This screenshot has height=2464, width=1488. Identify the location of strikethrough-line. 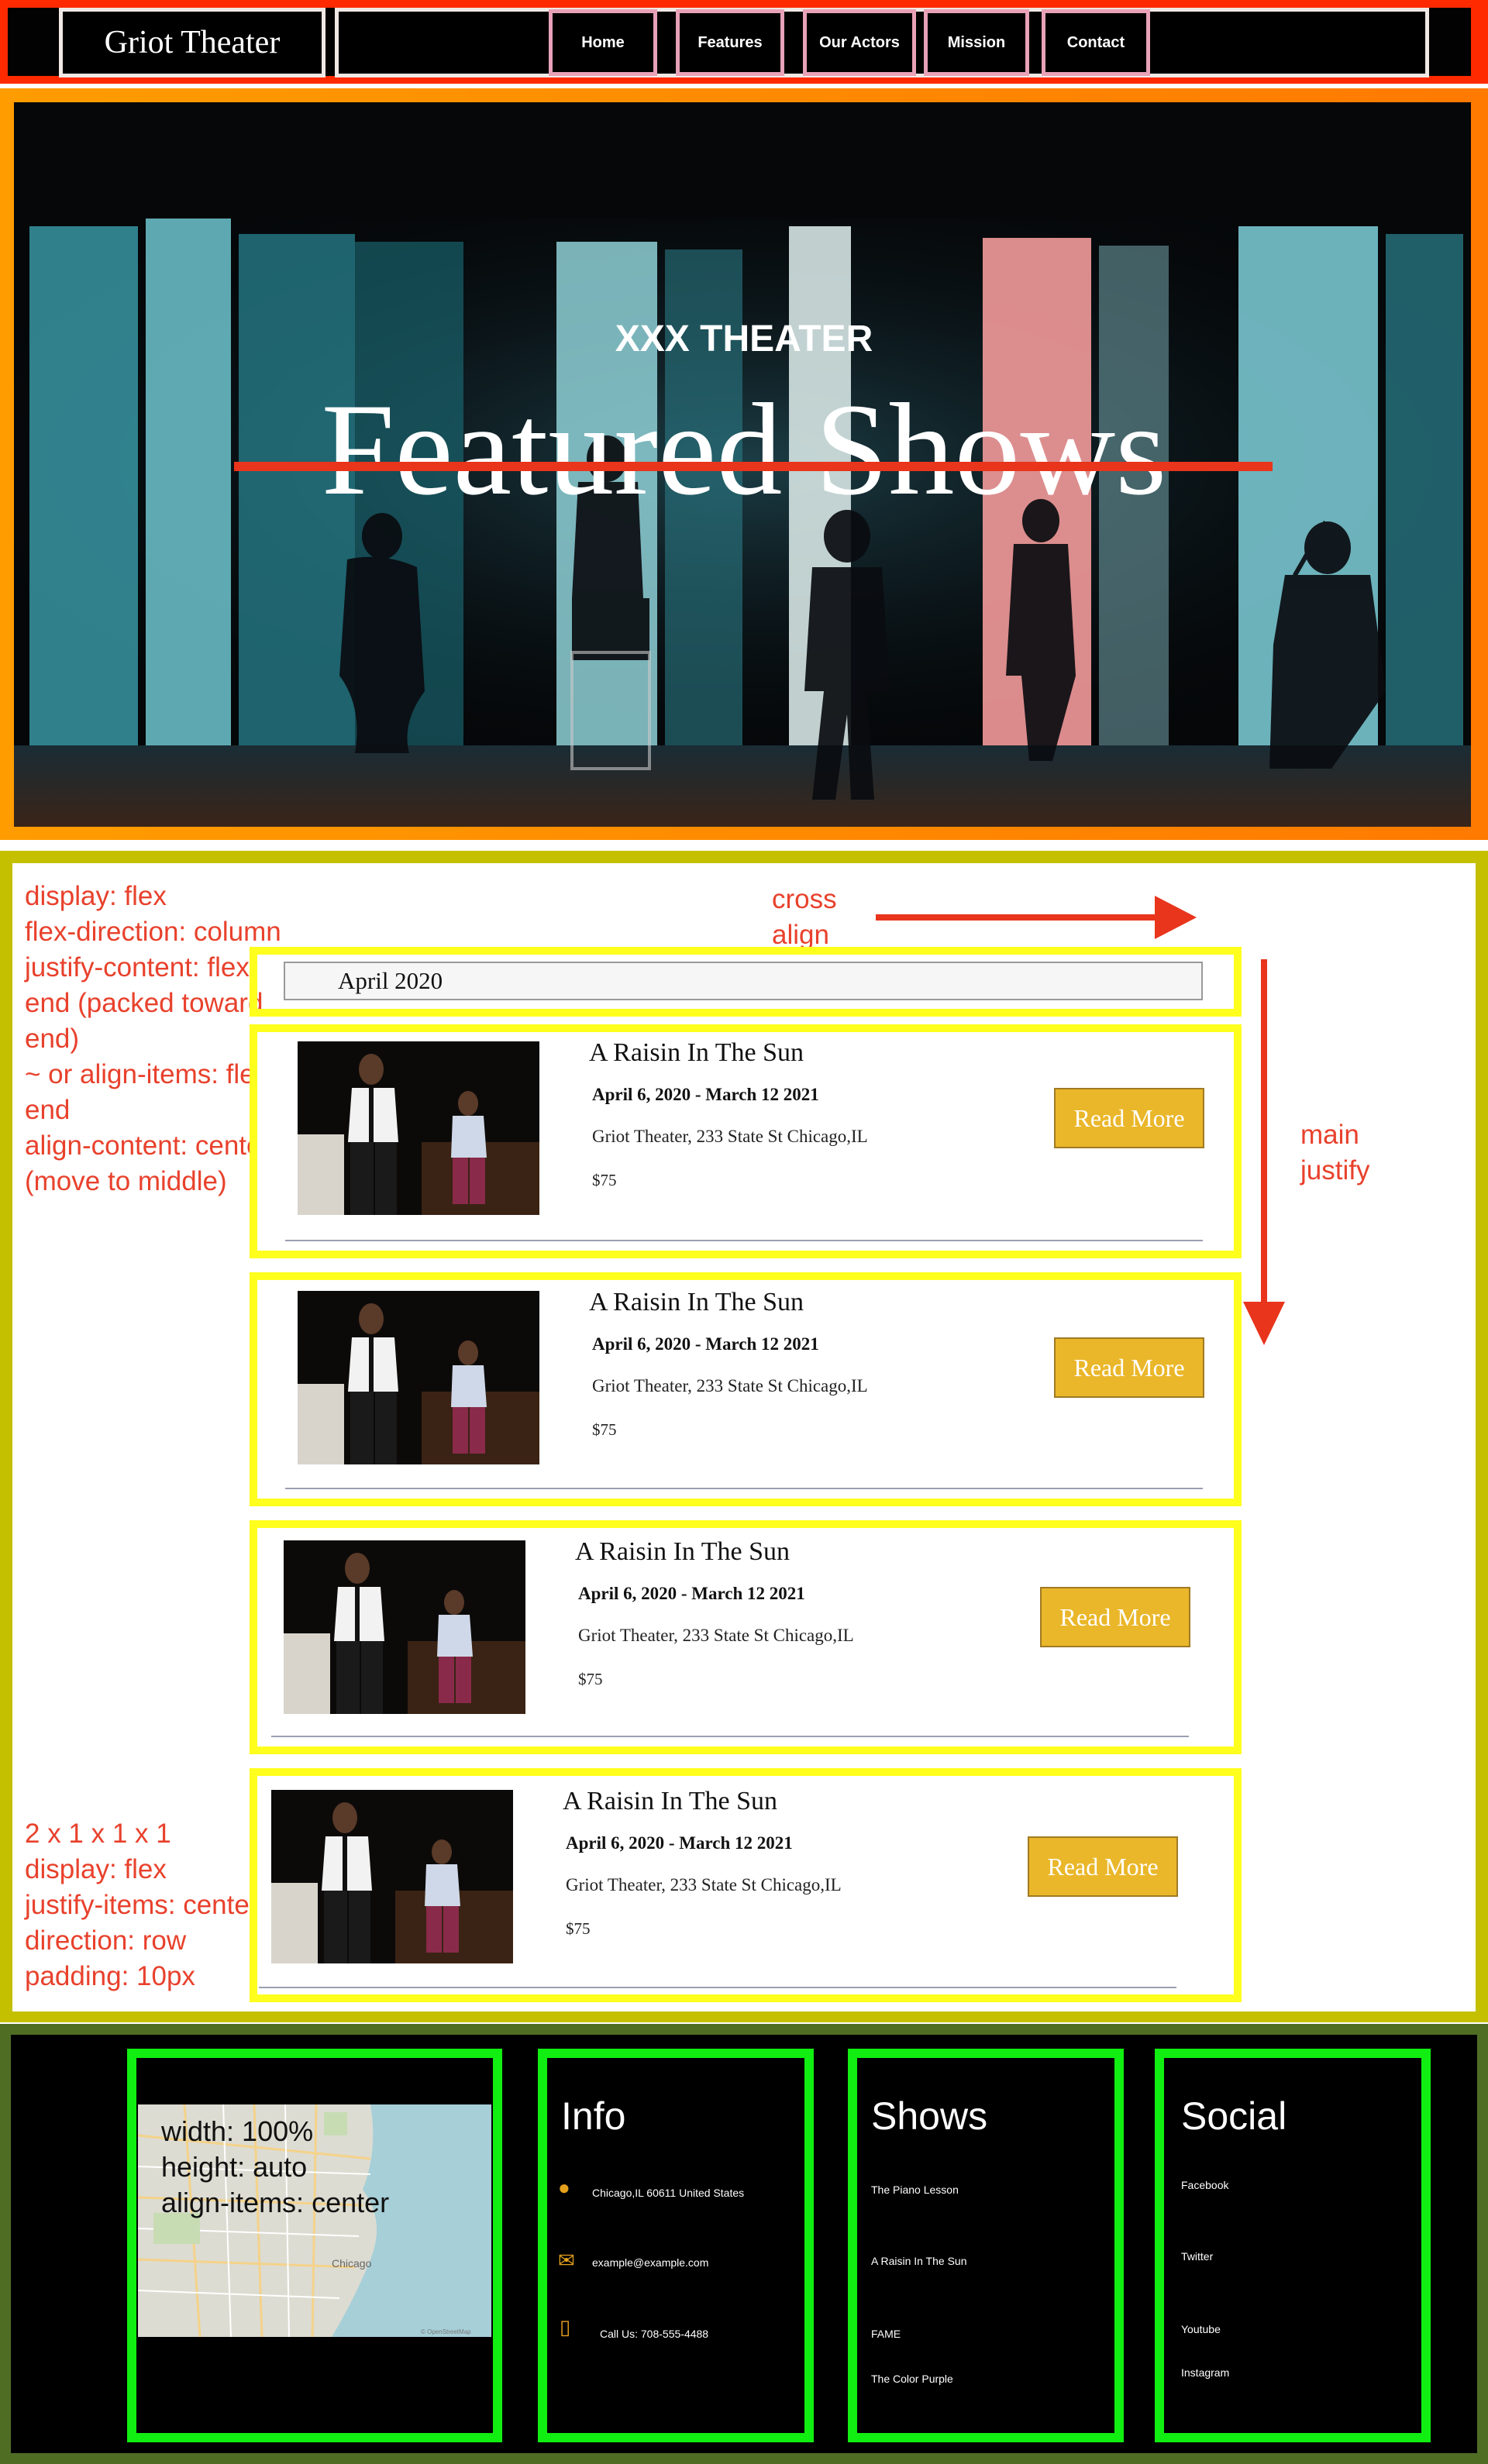
(753, 466).